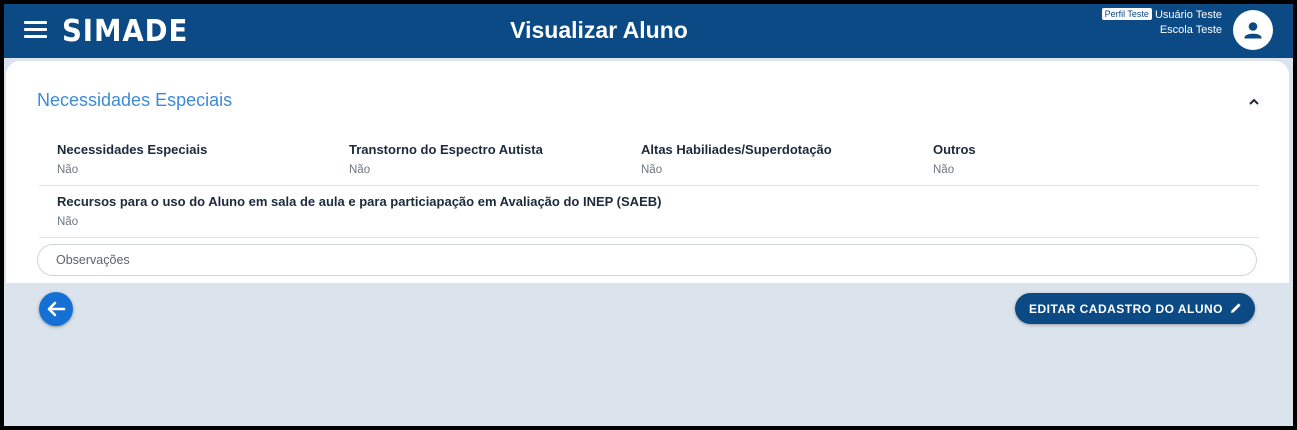  I want to click on field-outros: Outros Não, so click(954, 159).